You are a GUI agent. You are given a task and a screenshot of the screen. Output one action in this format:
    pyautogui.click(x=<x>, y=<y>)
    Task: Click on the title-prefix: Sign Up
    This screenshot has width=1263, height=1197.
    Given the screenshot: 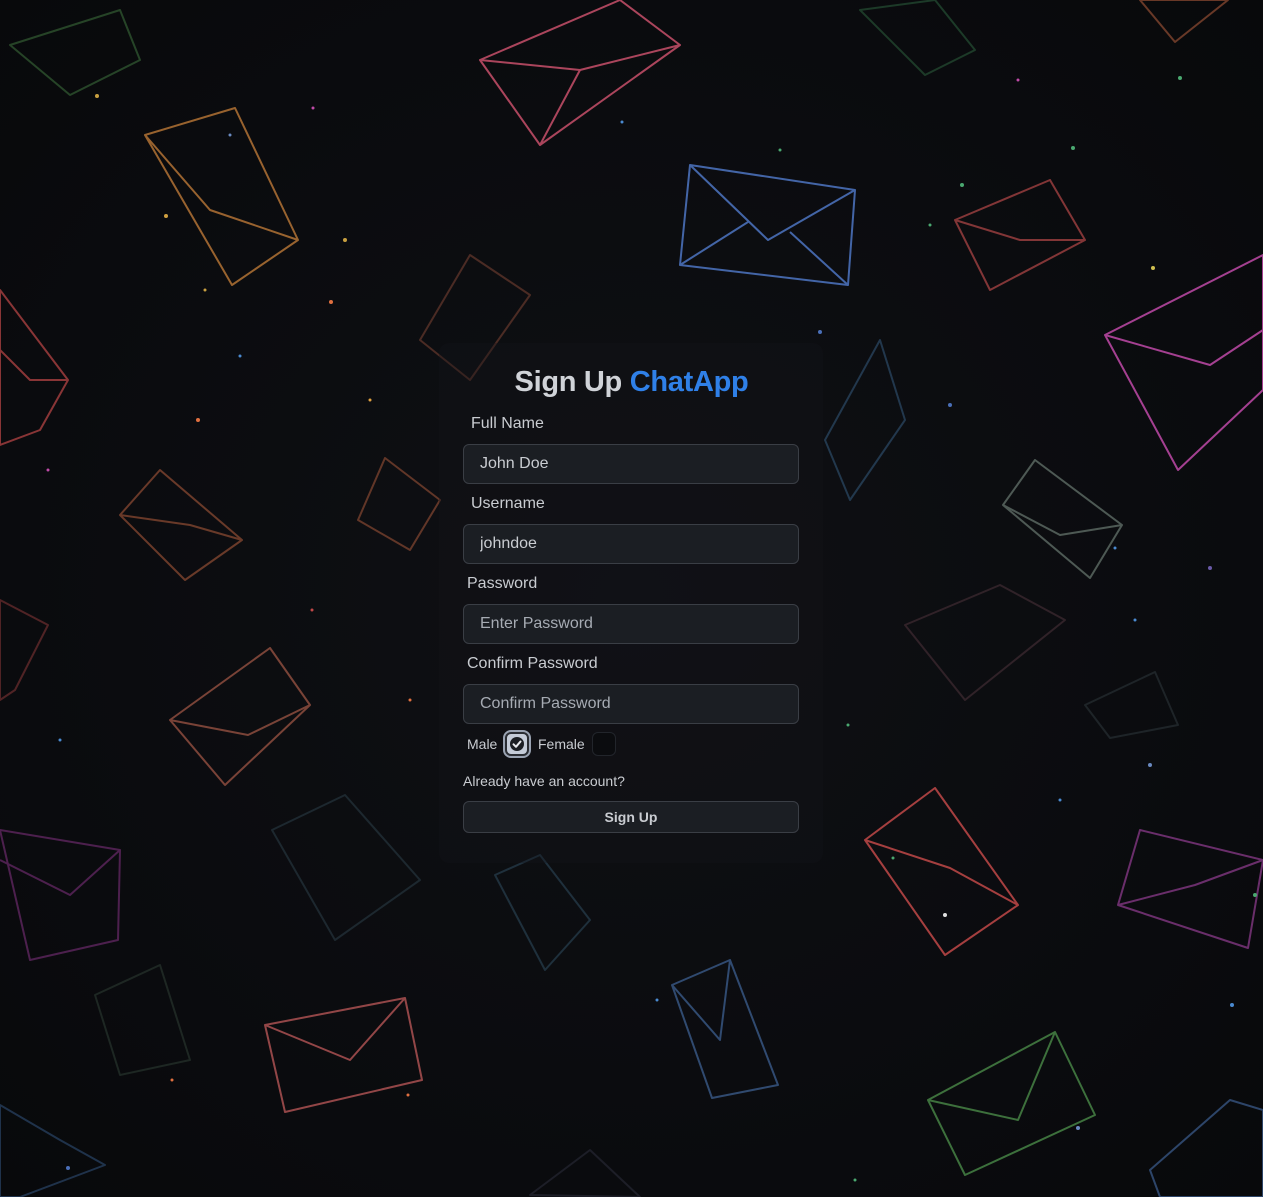 What is the action you would take?
    pyautogui.click(x=568, y=382)
    